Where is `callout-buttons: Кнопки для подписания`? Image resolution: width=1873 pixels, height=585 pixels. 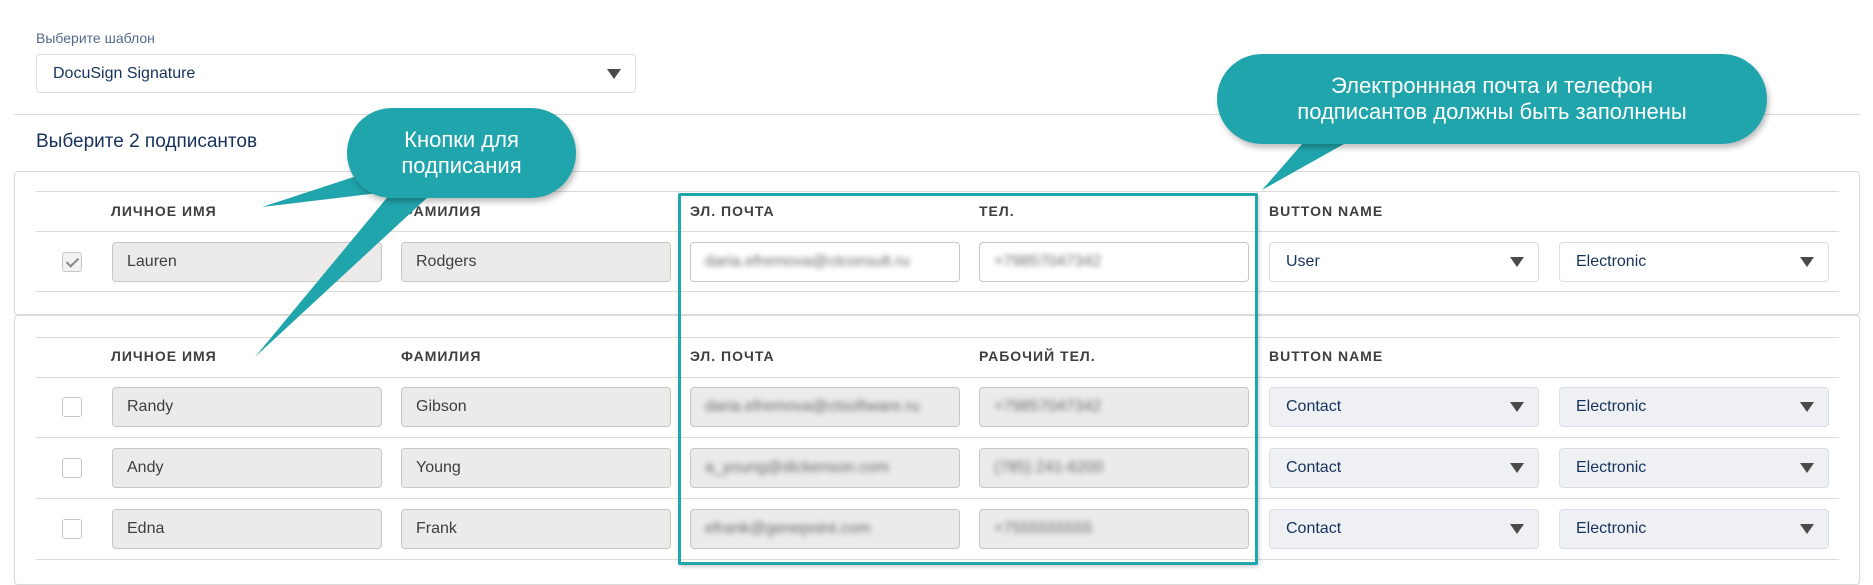
callout-buttons: Кнопки для подписания is located at coordinates (461, 153).